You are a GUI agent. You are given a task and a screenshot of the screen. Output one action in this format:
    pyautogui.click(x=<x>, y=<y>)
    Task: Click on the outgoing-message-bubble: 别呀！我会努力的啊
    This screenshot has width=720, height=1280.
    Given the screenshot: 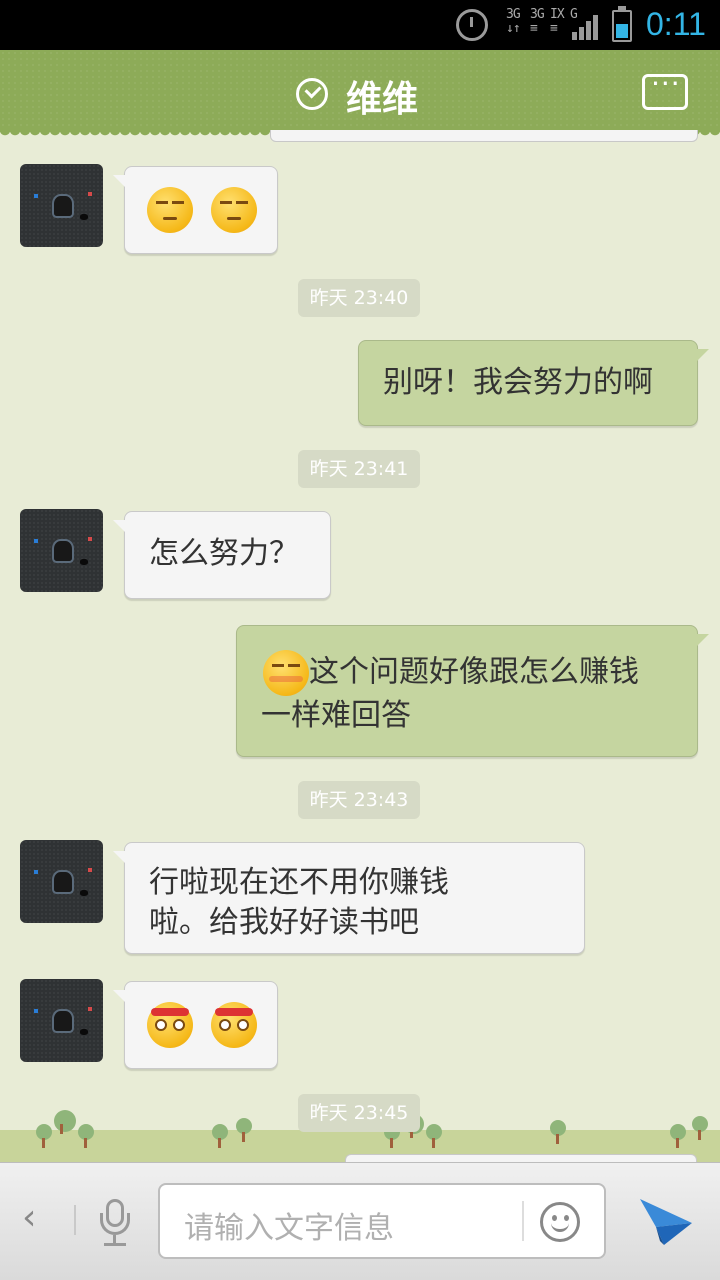 What is the action you would take?
    pyautogui.click(x=533, y=383)
    